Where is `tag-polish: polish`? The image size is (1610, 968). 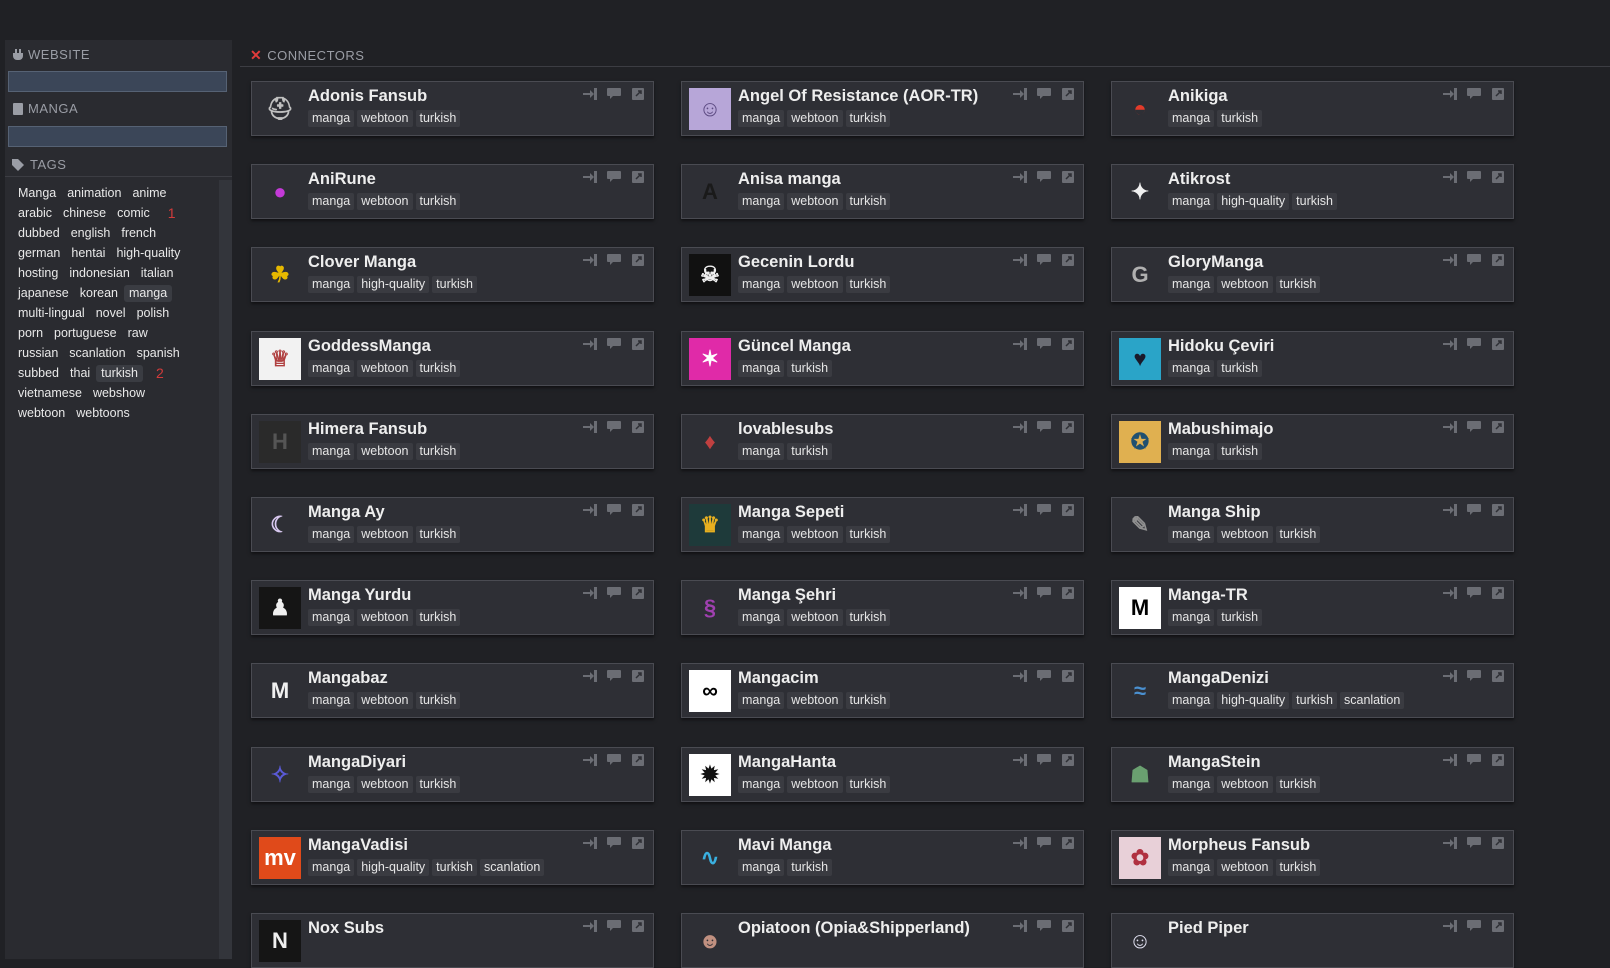
tag-polish: polish is located at coordinates (153, 313).